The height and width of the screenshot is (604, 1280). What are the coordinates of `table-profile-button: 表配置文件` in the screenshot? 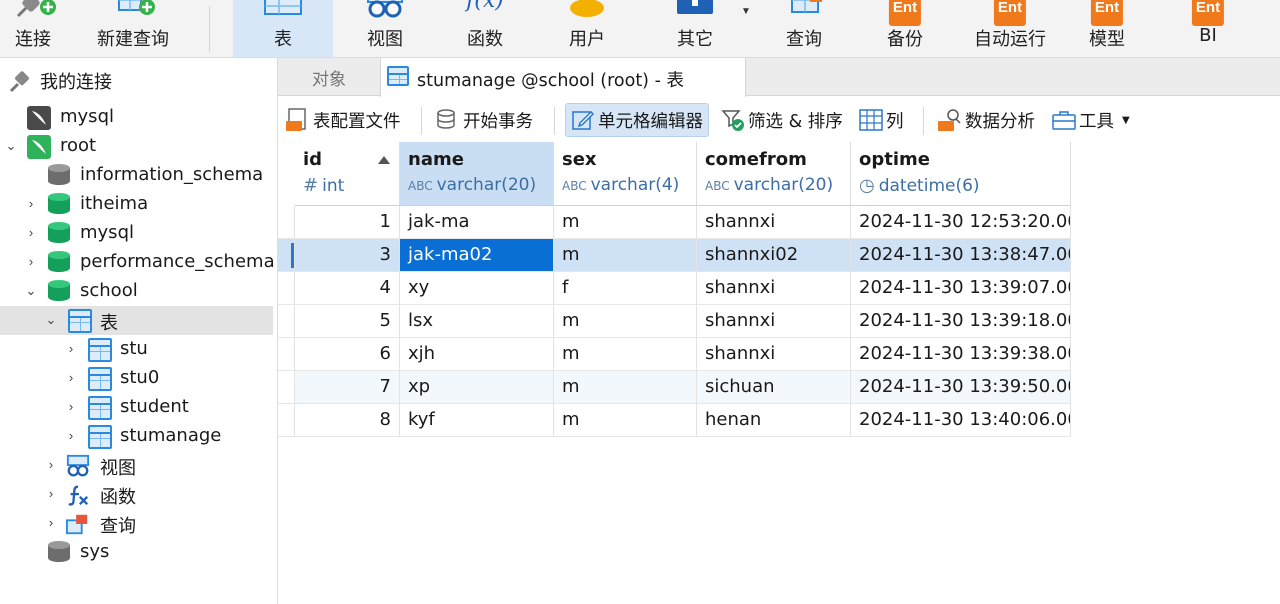 It's located at (343, 120).